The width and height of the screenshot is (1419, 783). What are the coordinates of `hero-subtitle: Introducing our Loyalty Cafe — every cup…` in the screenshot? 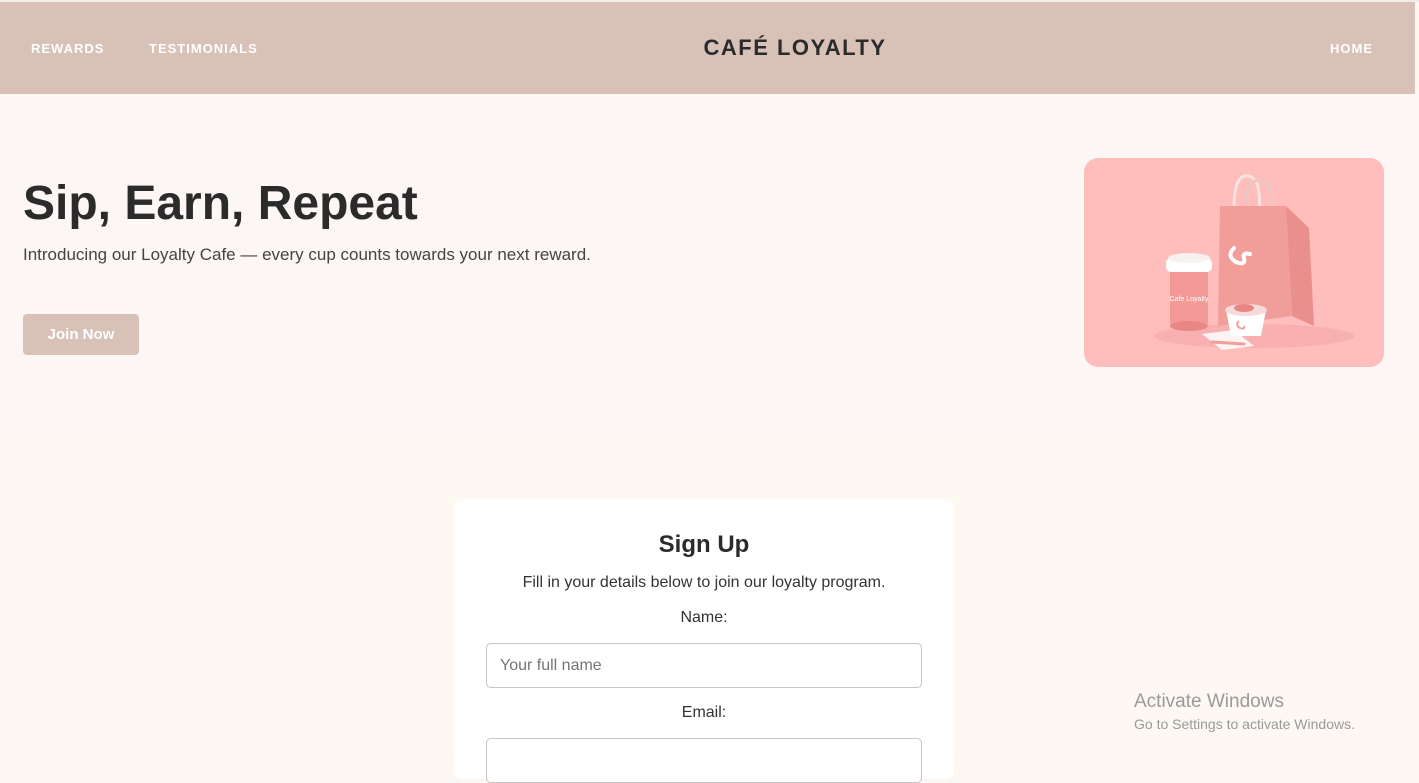 It's located at (307, 254).